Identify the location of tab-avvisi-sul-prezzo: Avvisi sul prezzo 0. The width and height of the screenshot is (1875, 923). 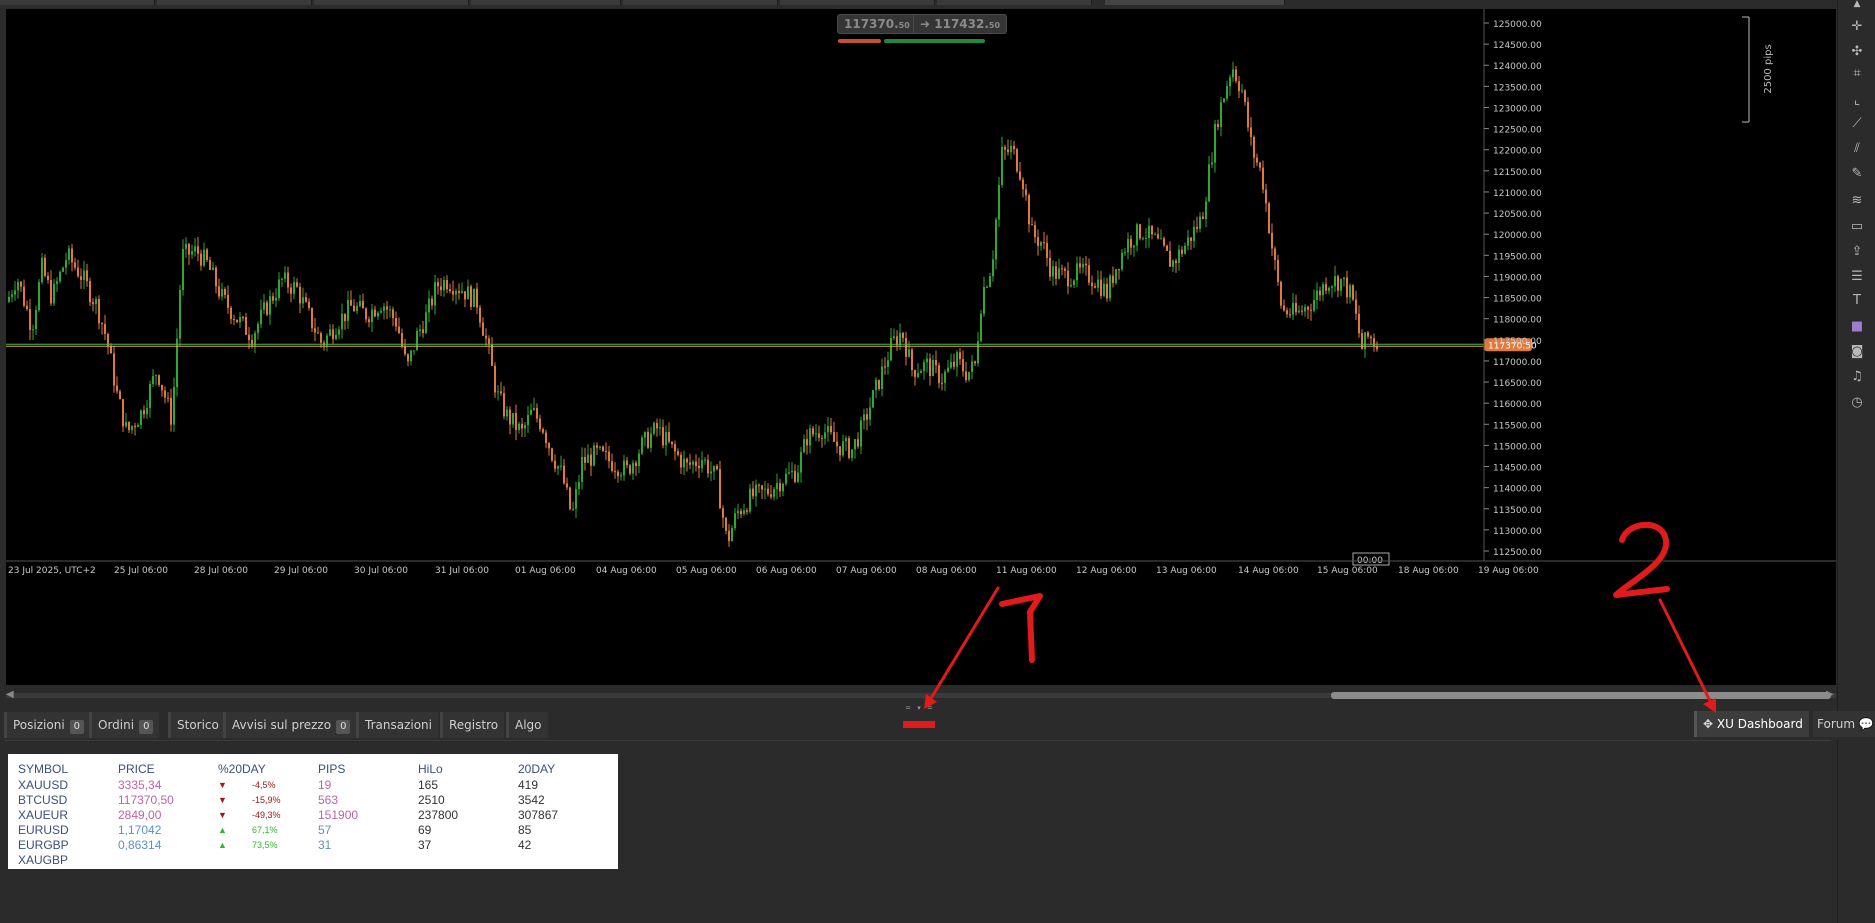
(290, 725).